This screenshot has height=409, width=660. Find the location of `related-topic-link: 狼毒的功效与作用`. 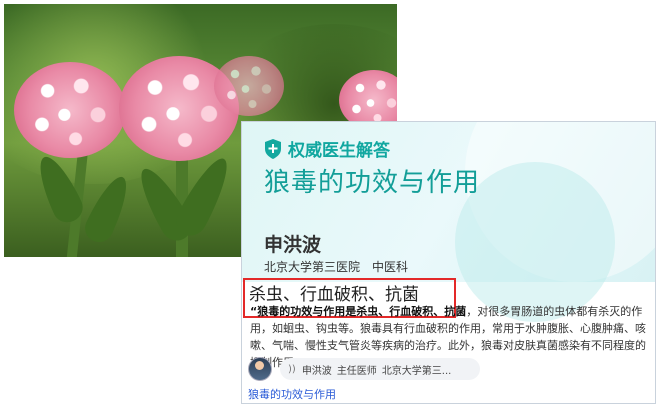

related-topic-link: 狼毒的功效与作用 is located at coordinates (292, 394).